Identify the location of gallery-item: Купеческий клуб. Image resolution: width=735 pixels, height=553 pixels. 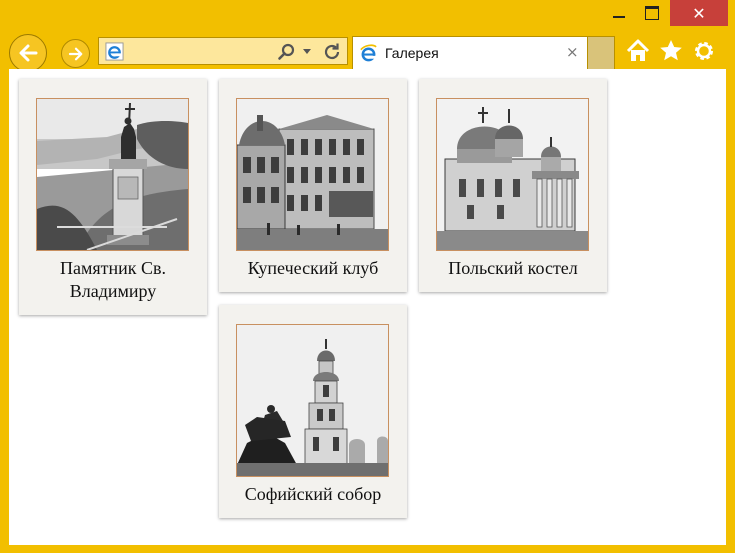
(313, 185).